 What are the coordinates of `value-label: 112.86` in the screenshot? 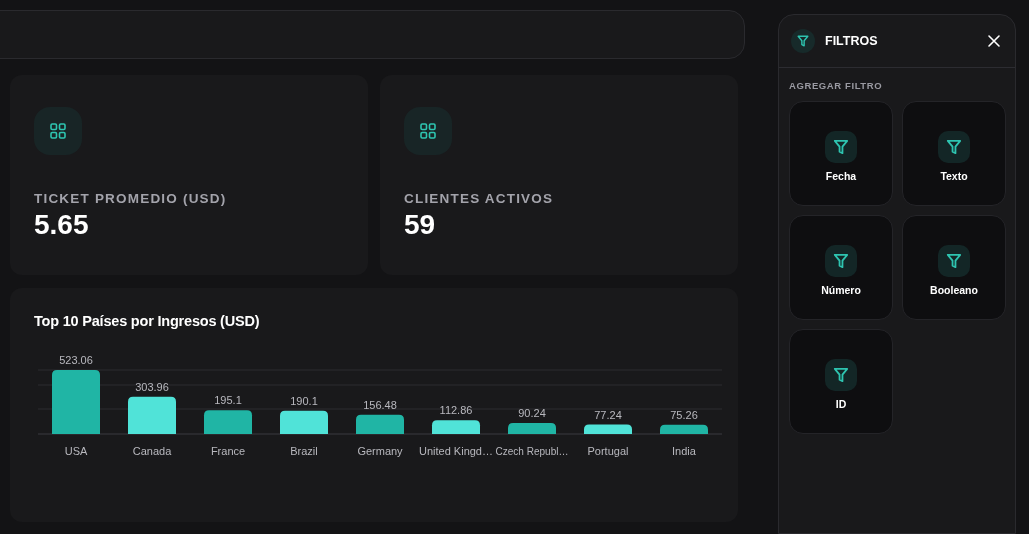 It's located at (456, 410).